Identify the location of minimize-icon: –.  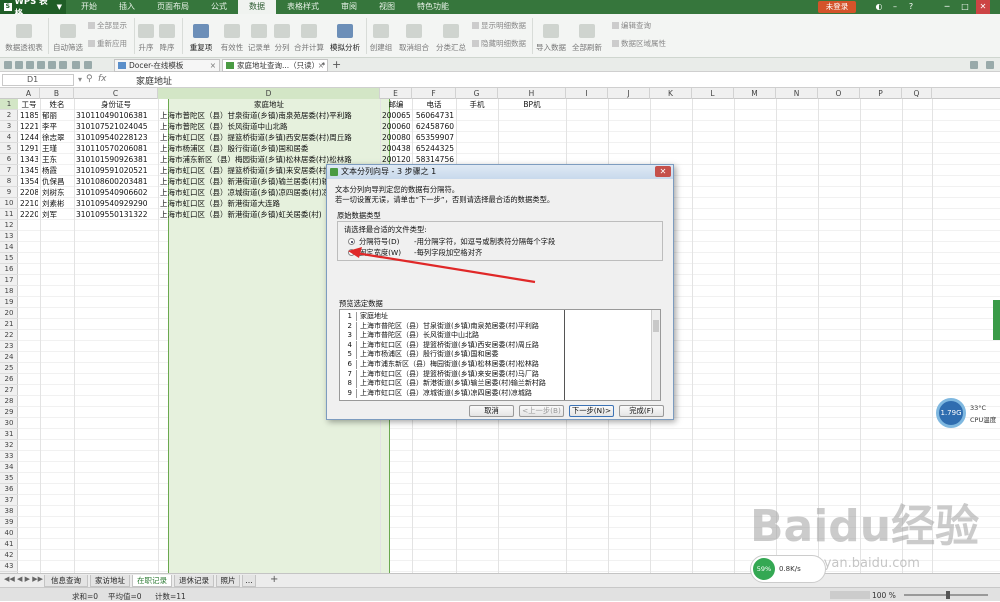
(895, 7).